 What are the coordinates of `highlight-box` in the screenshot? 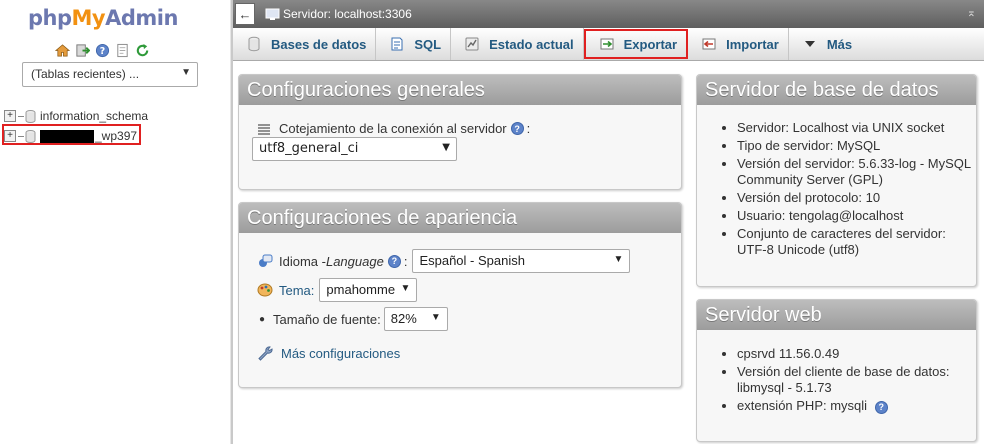 It's located at (71, 134).